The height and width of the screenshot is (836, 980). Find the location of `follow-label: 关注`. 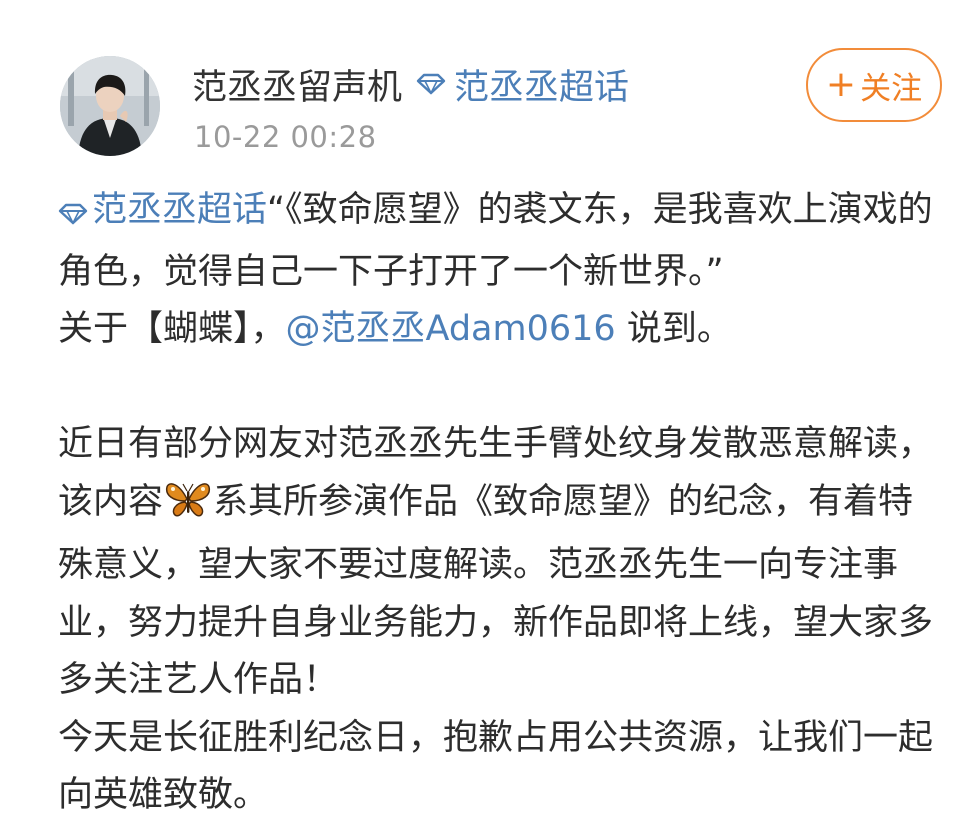

follow-label: 关注 is located at coordinates (891, 88).